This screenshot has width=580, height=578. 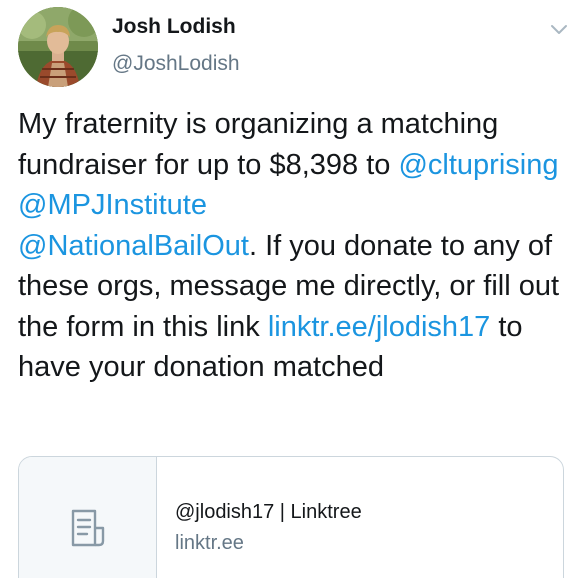 What do you see at coordinates (379, 327) in the screenshot?
I see `url-link: linktr.ee/jlodish17` at bounding box center [379, 327].